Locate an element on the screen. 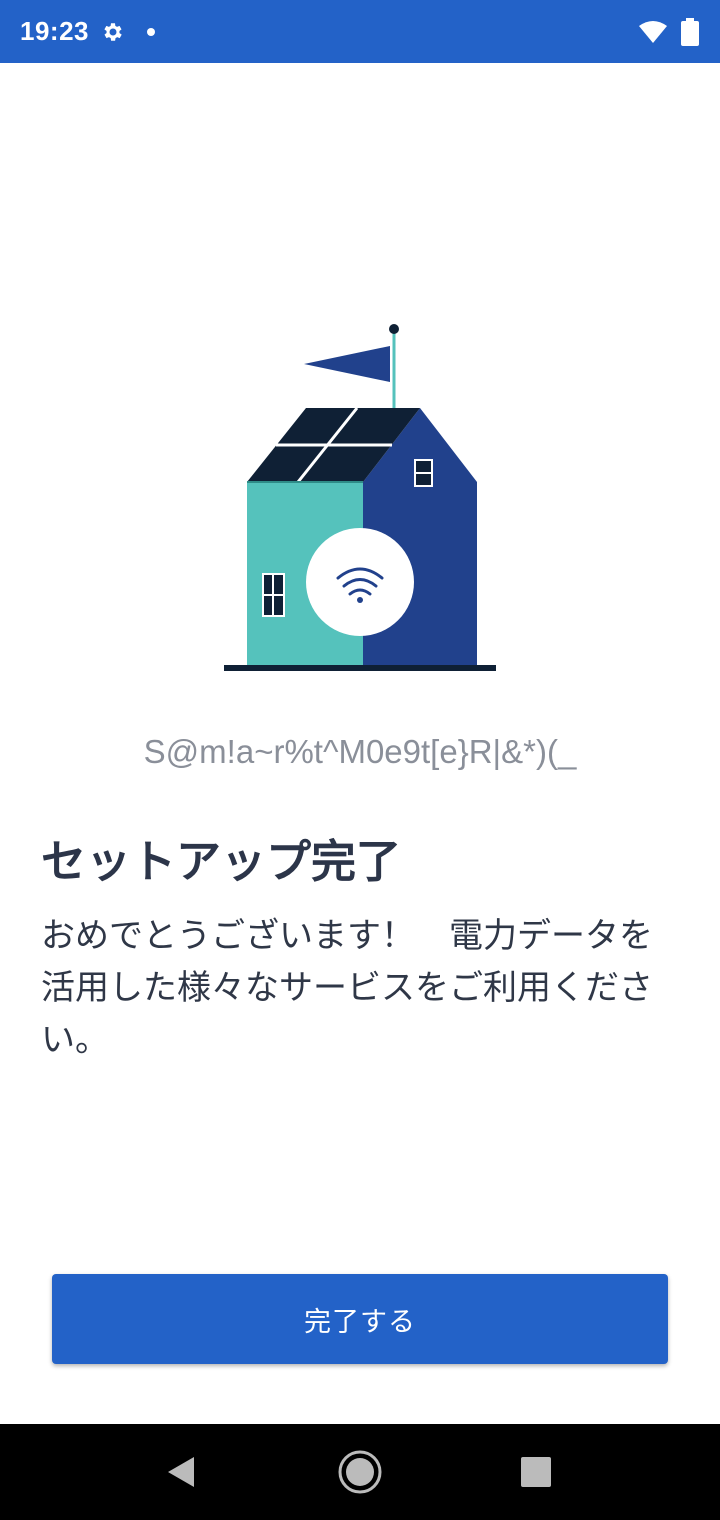 This screenshot has height=1520, width=720. wifi-badge is located at coordinates (360, 582).